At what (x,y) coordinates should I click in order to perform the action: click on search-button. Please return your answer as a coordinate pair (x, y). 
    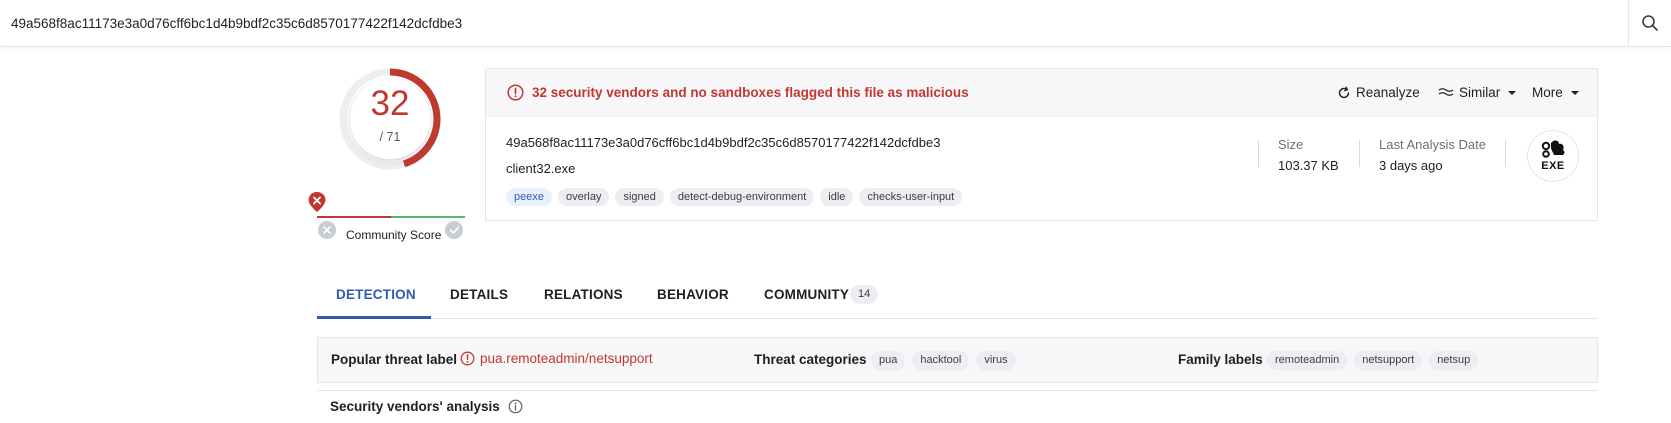
    Looking at the image, I should click on (1649, 23).